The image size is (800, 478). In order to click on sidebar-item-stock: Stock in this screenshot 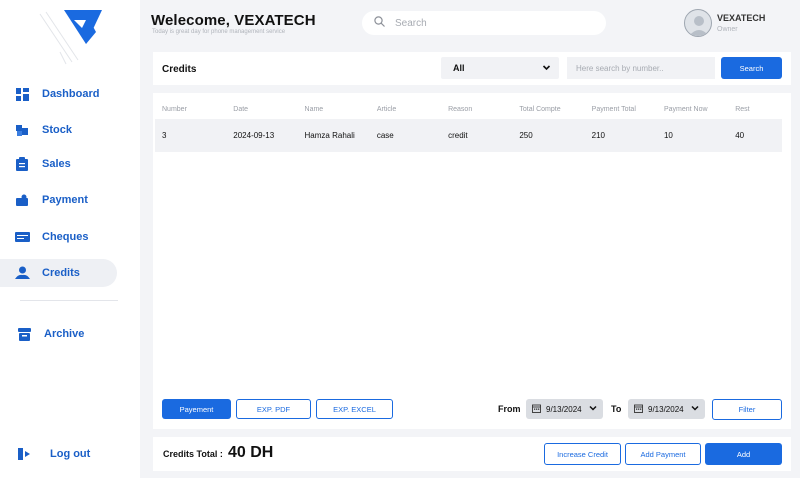, I will do `click(58, 130)`.